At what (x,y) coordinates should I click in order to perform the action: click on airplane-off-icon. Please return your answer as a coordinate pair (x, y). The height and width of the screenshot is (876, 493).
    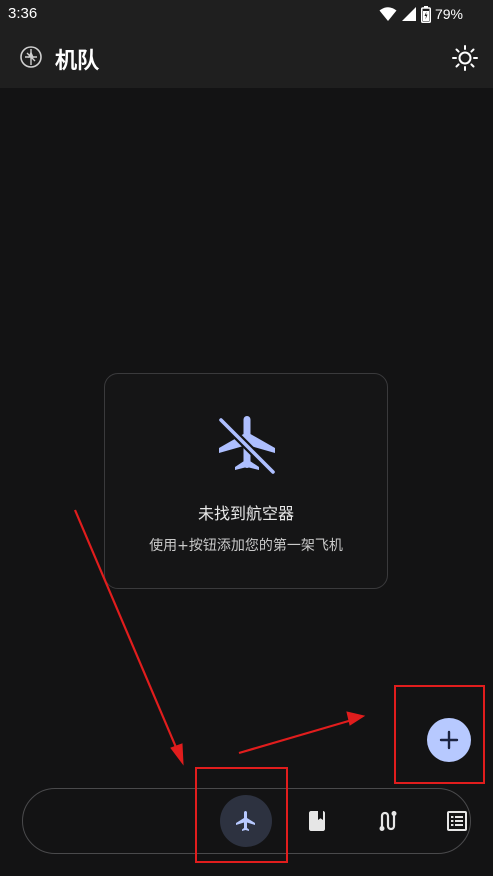
    Looking at the image, I should click on (247, 446).